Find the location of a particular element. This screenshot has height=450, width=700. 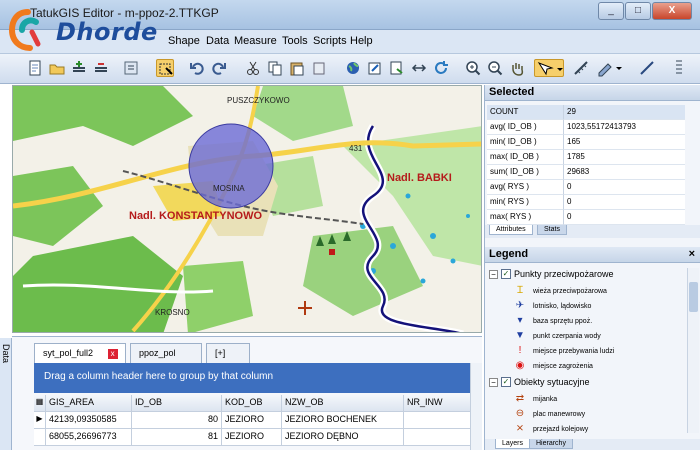

selected-stat-row: min( RYS ) 0 is located at coordinates (586, 202).